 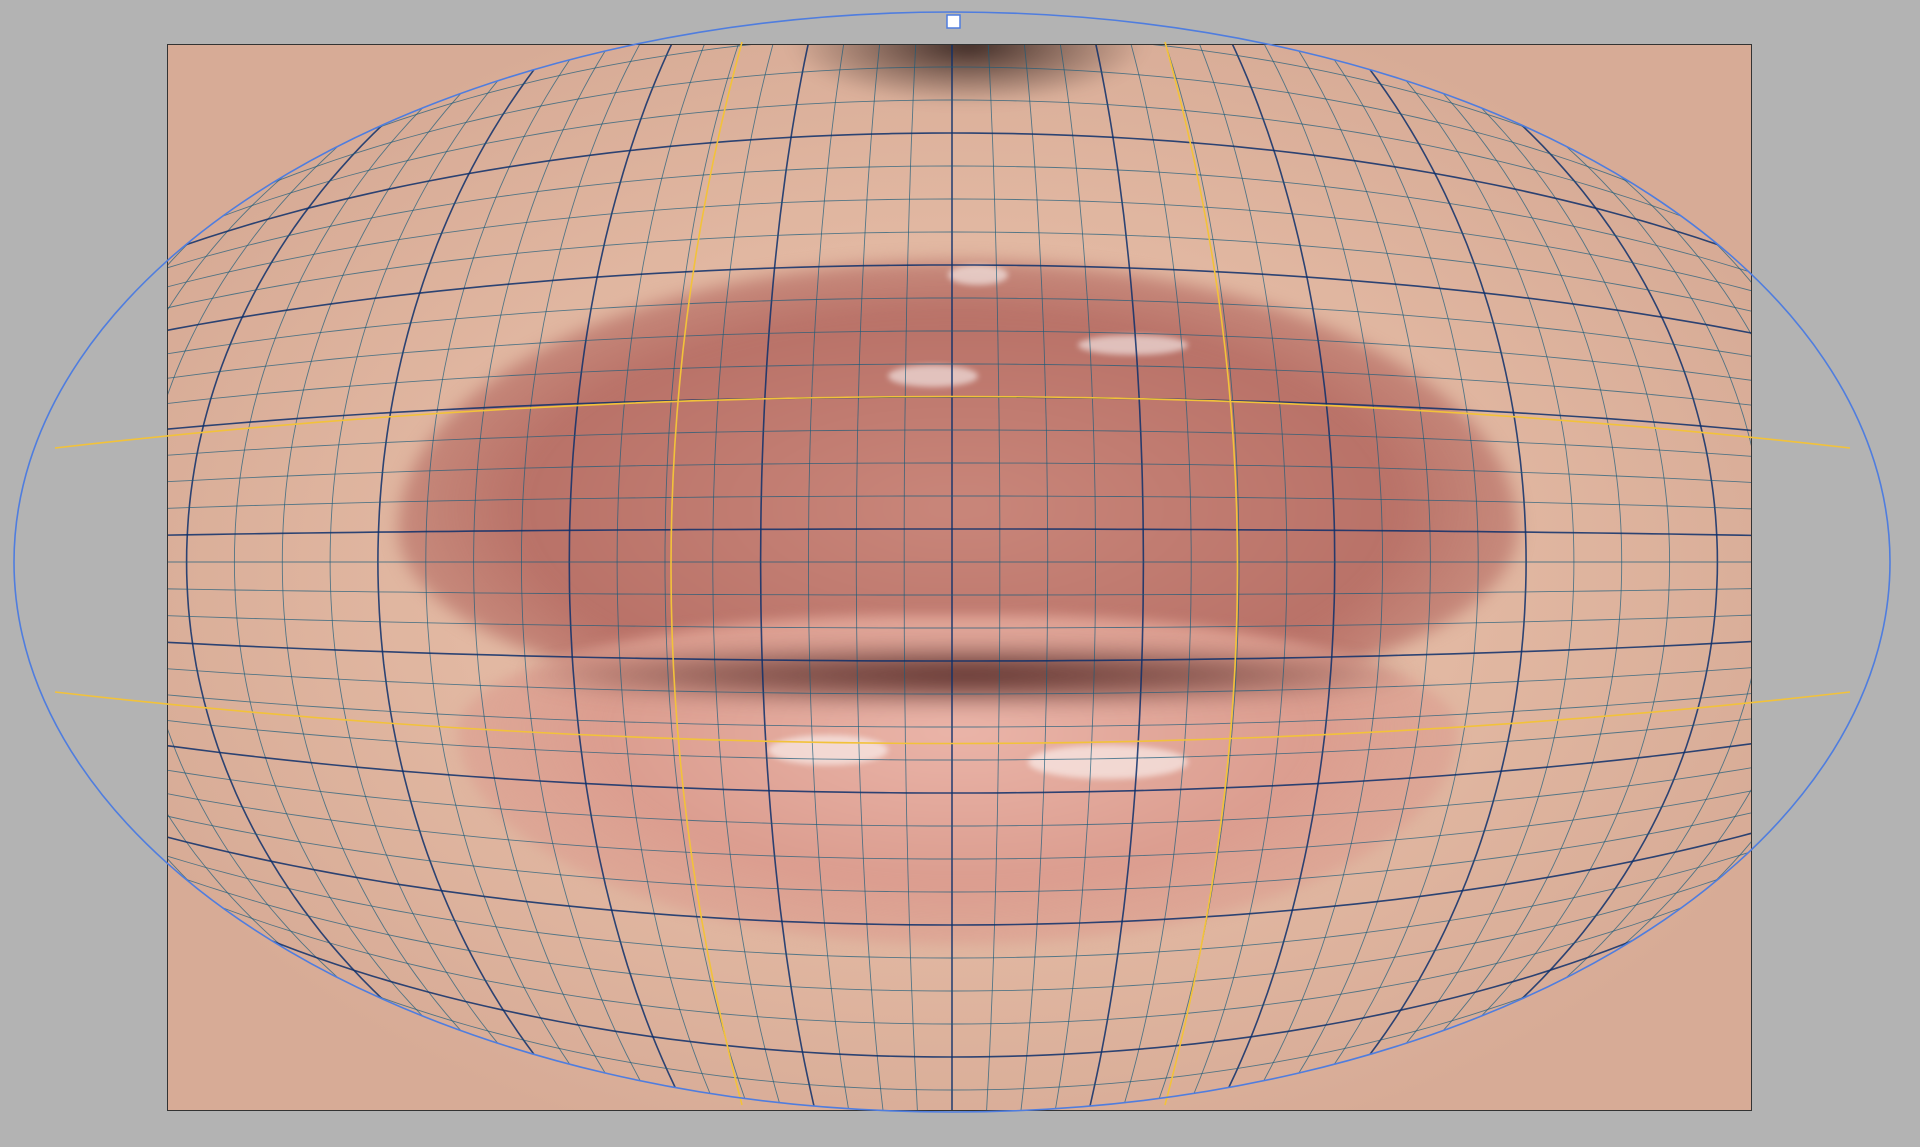 What do you see at coordinates (968, 675) in the screenshot?
I see `image-mouth-line` at bounding box center [968, 675].